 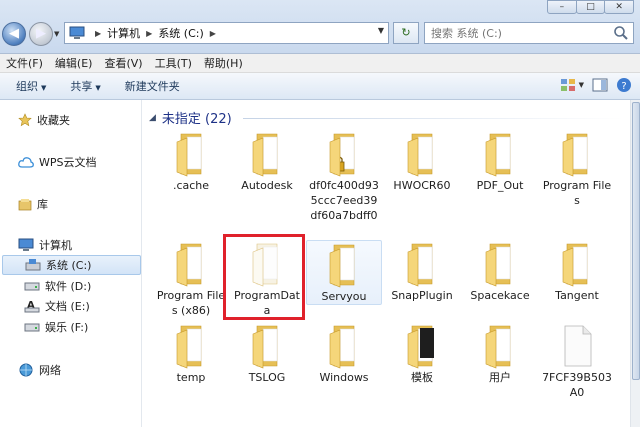 I want to click on sidebar-item-drive-c: 系统 (C:), so click(x=71, y=265).